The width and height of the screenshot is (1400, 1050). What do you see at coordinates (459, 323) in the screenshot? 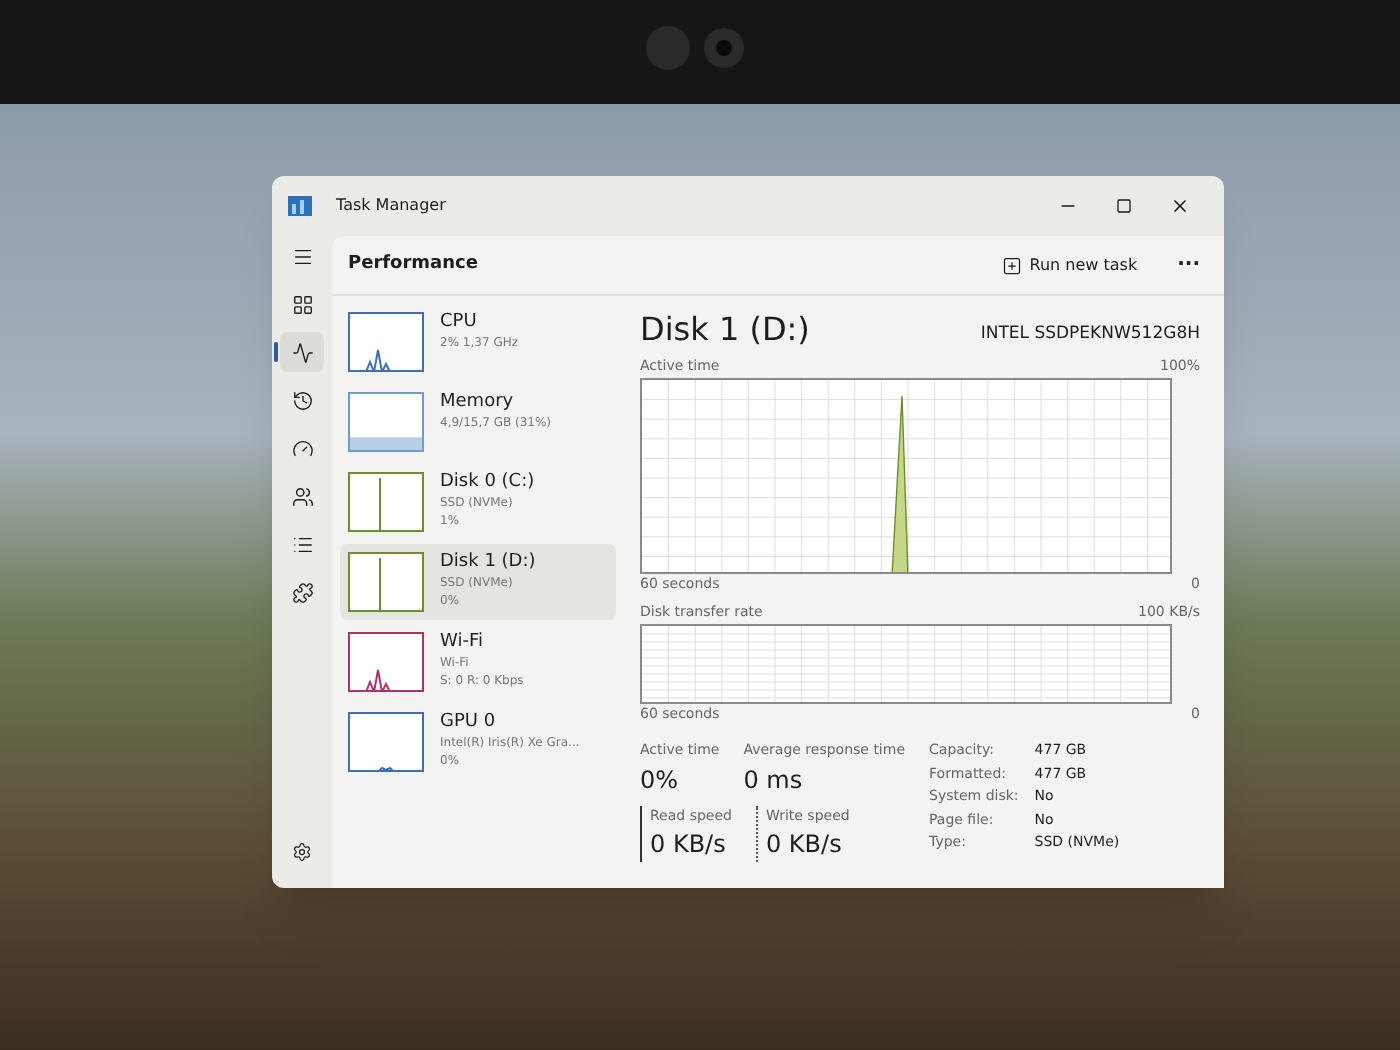
I see `resource-name: CPU` at bounding box center [459, 323].